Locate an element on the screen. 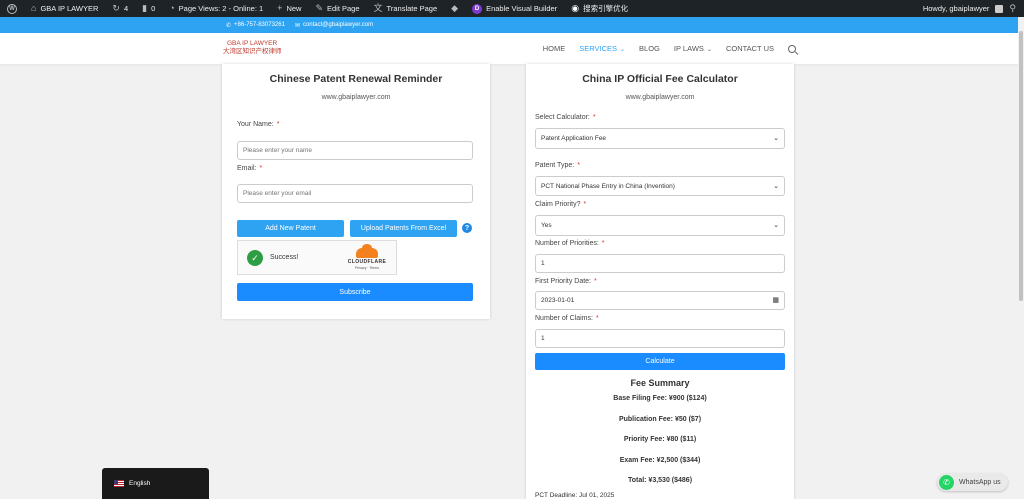  seo-icon: ◉ is located at coordinates (575, 8).